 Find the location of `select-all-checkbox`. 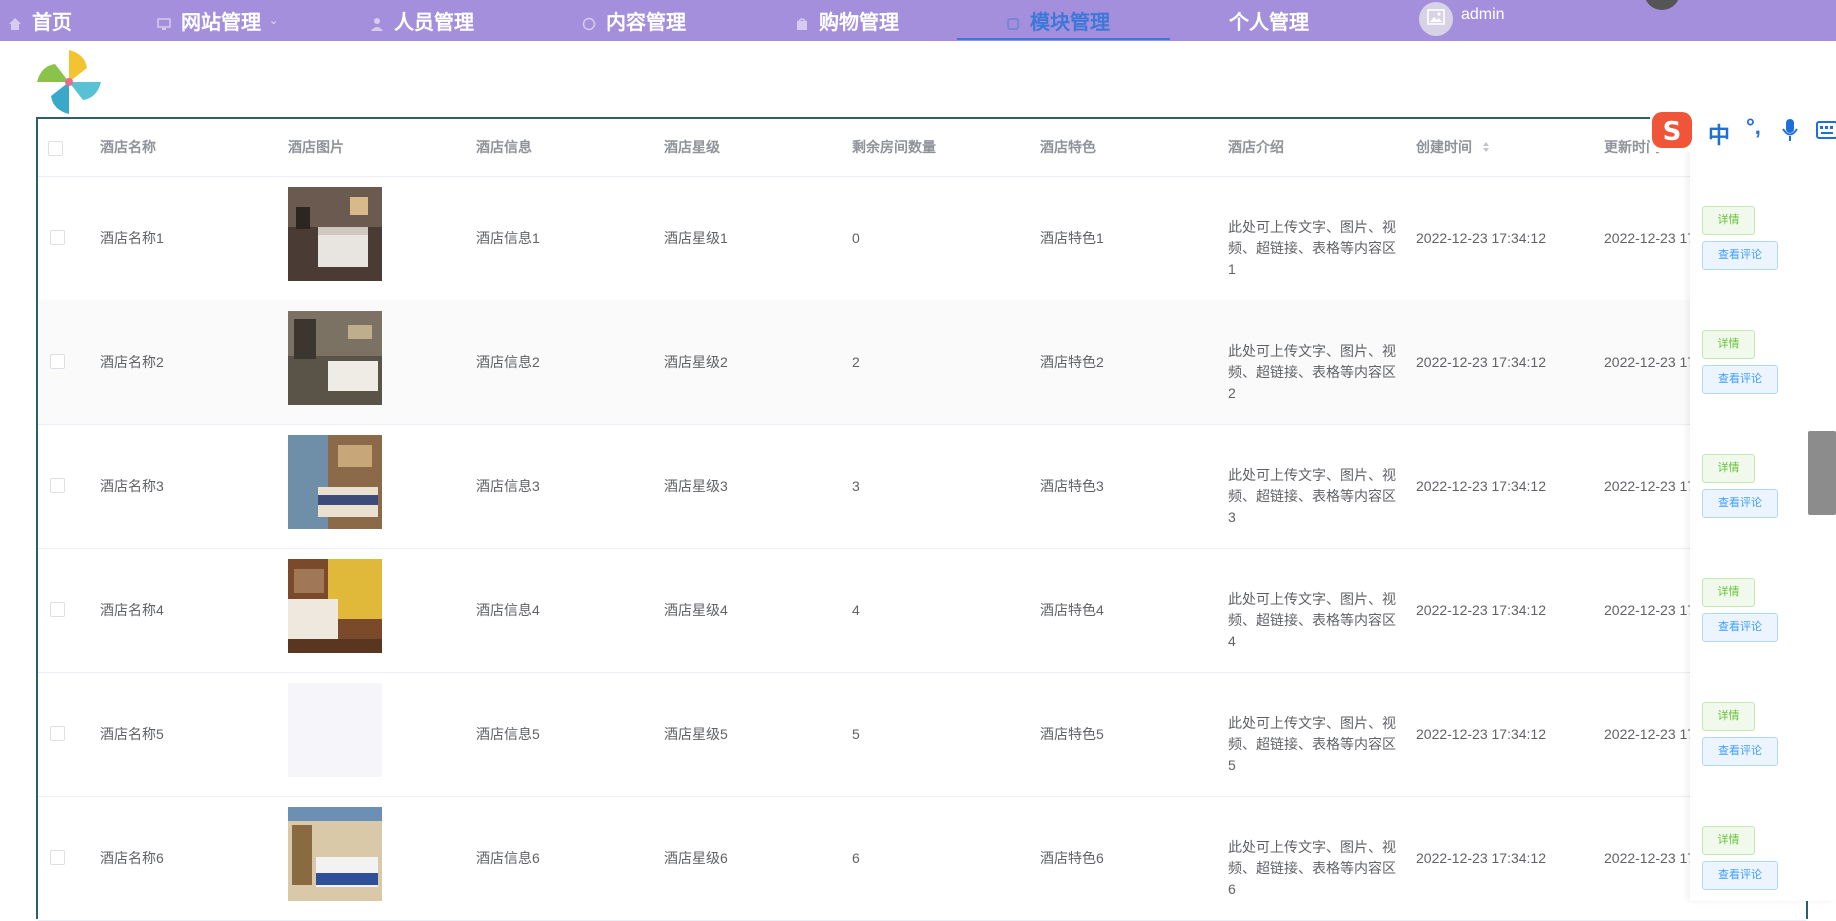

select-all-checkbox is located at coordinates (55, 148).